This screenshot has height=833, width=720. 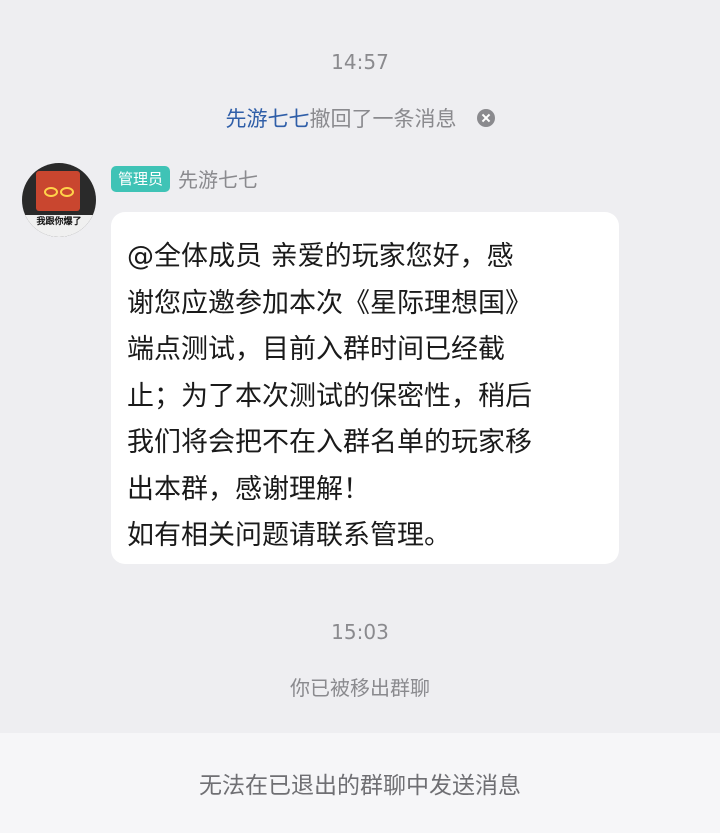 I want to click on message-line: 止；为了本次测试的保密性，稍后, so click(x=329, y=396).